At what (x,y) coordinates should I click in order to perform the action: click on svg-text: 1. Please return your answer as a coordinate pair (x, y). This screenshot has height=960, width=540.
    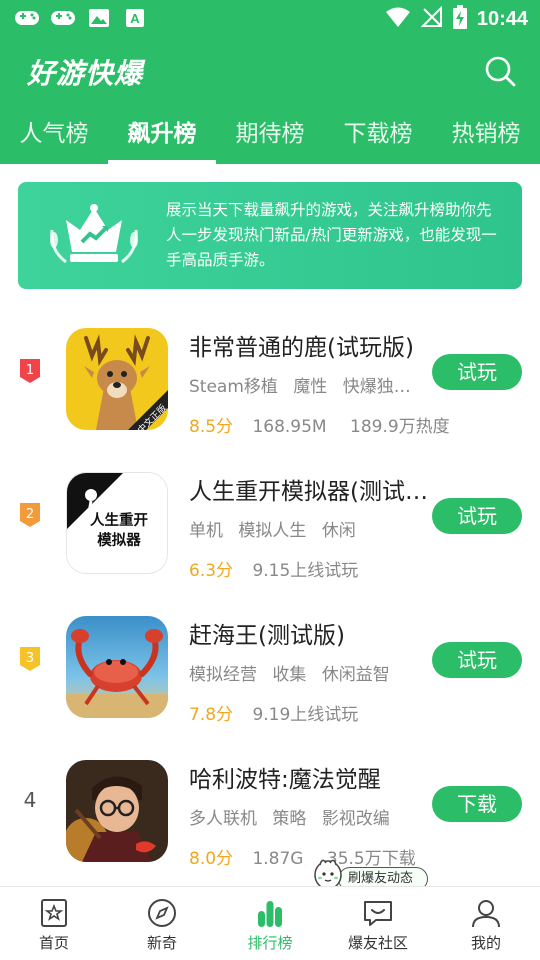
    Looking at the image, I should click on (30, 370).